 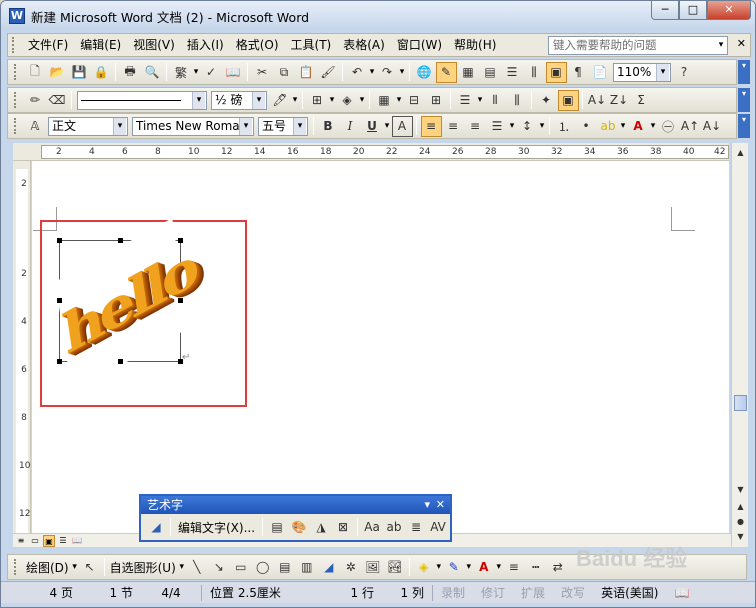 What do you see at coordinates (79, 72) in the screenshot?
I see `save-icon: 💾` at bounding box center [79, 72].